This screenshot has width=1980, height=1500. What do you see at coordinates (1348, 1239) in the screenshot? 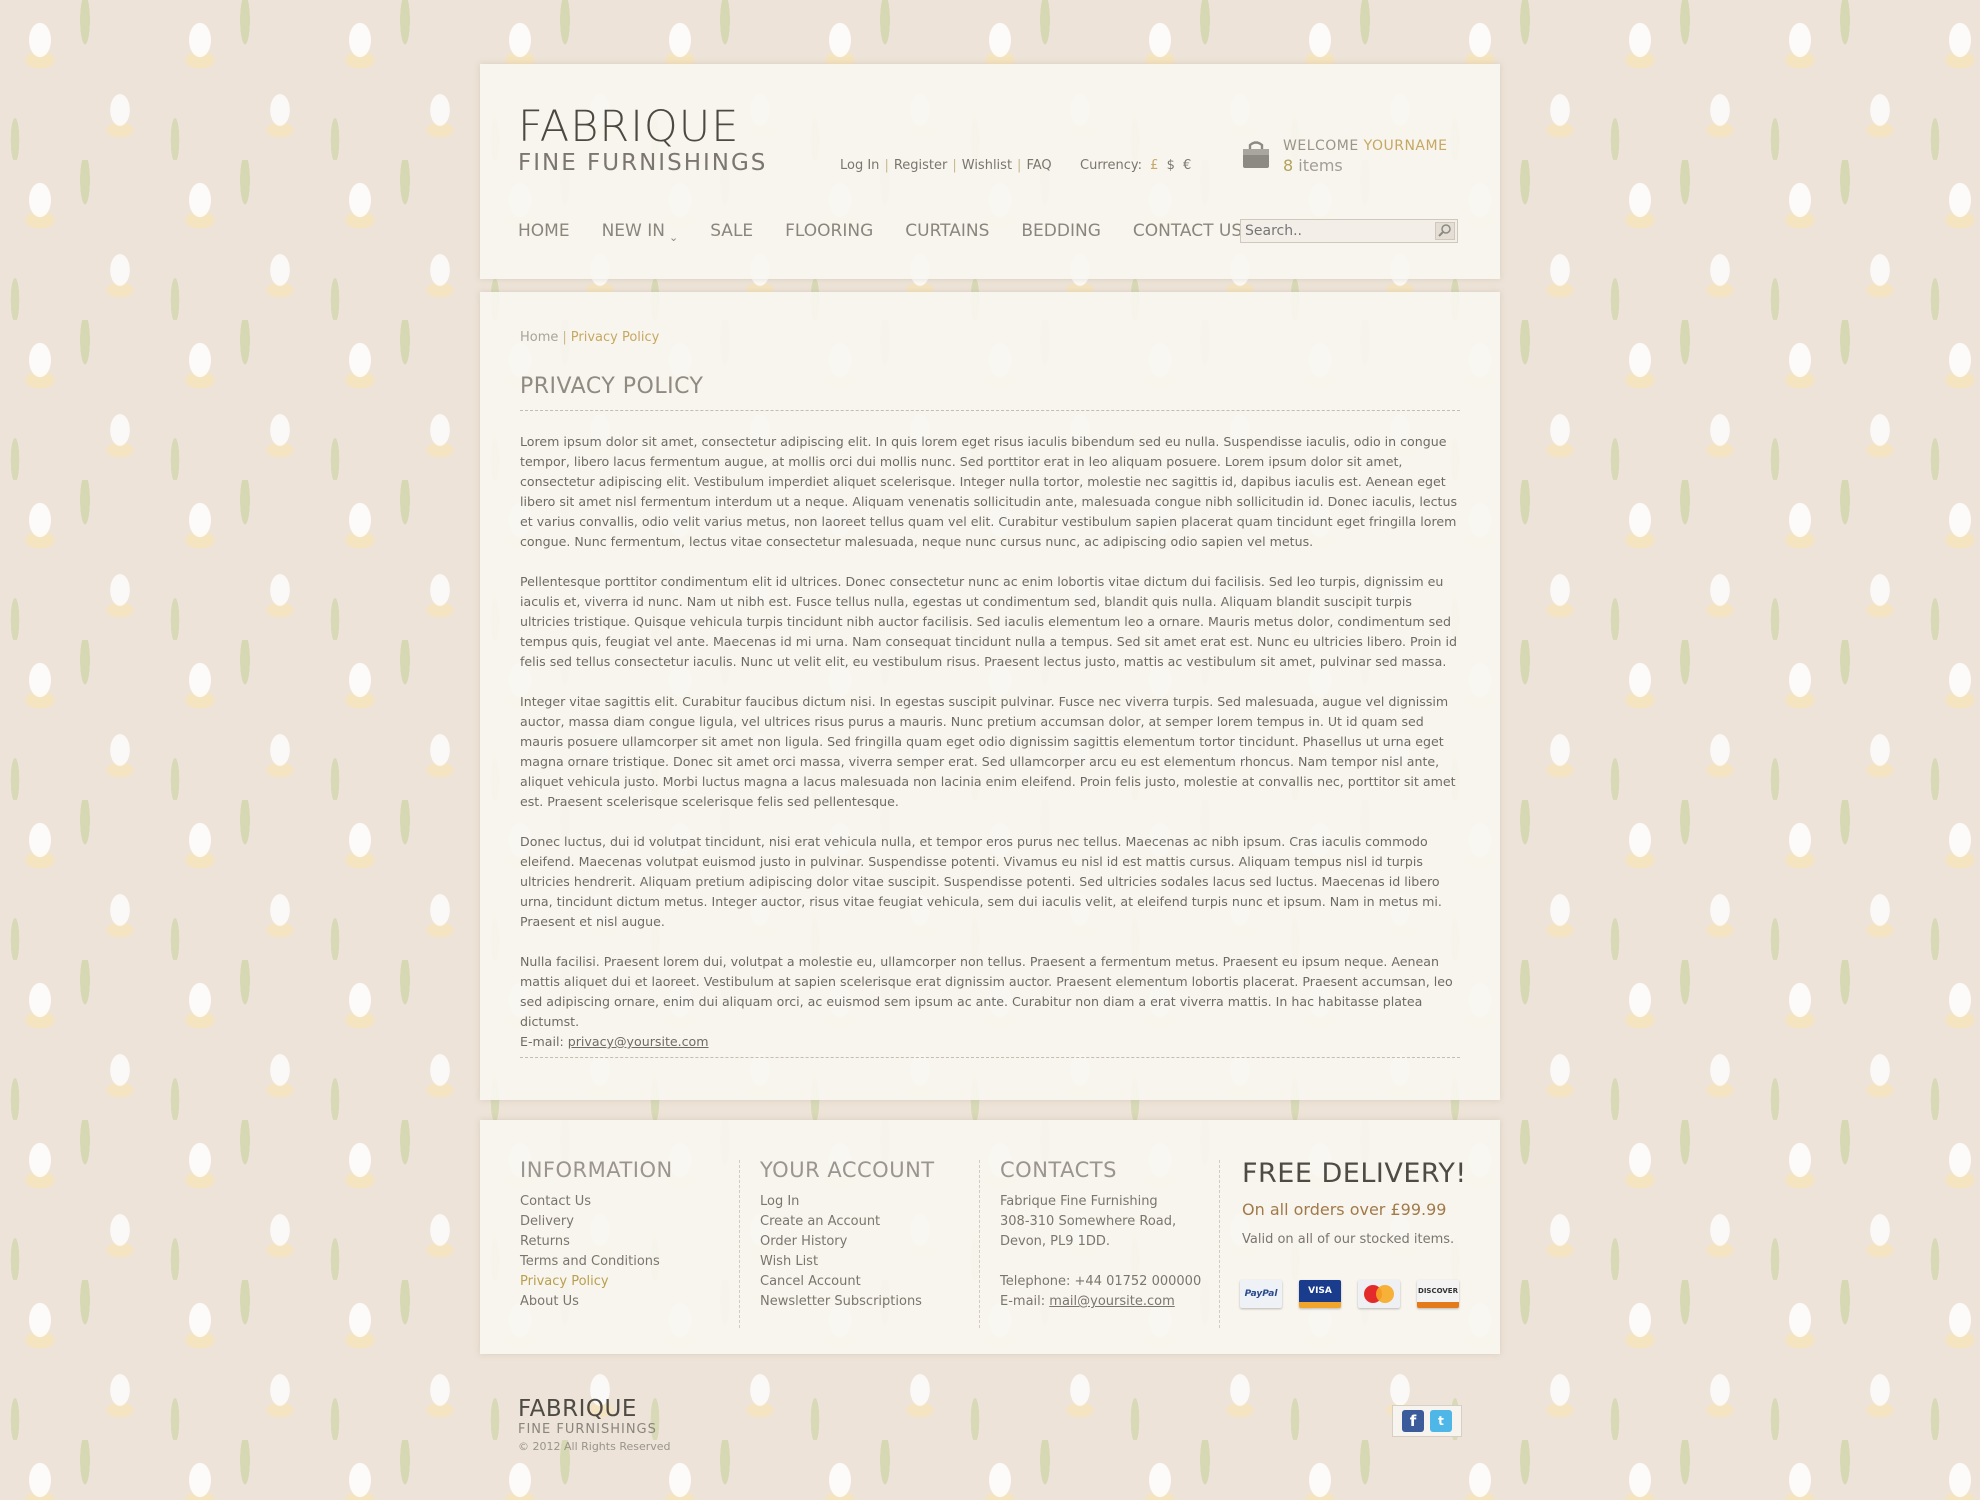
I see `free-delivery-note: Valid on all of our stocked items.` at bounding box center [1348, 1239].